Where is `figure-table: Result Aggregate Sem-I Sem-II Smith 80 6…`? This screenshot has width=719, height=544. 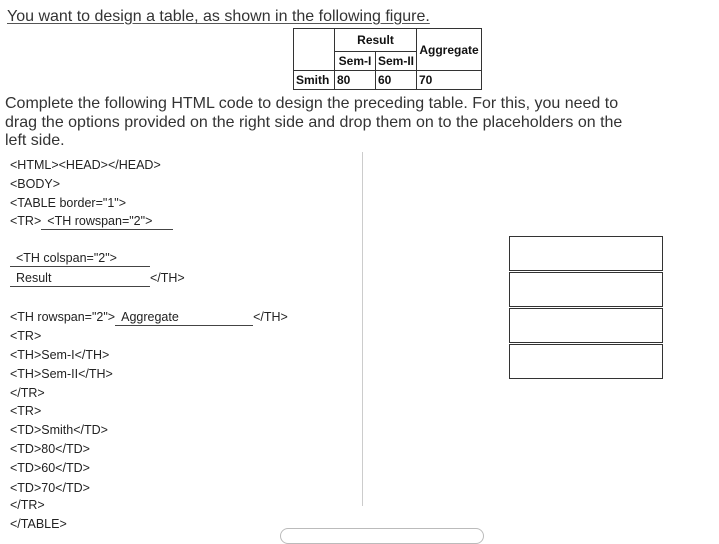 figure-table: Result Aggregate Sem-I Sem-II Smith 80 6… is located at coordinates (387, 59).